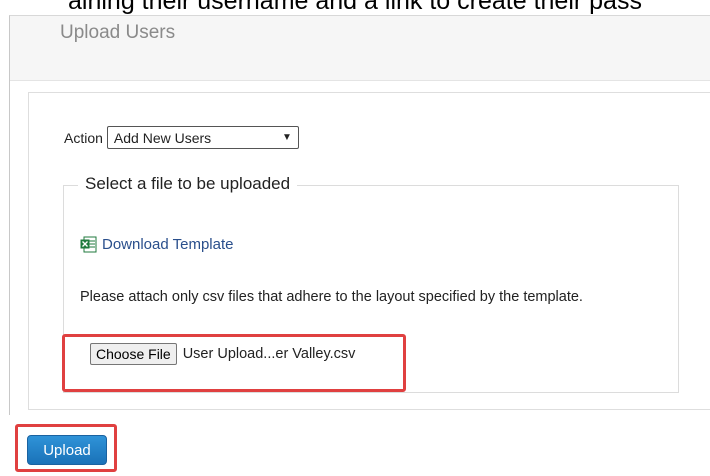  Describe the element at coordinates (66, 448) in the screenshot. I see `upload-button-highlight` at that location.